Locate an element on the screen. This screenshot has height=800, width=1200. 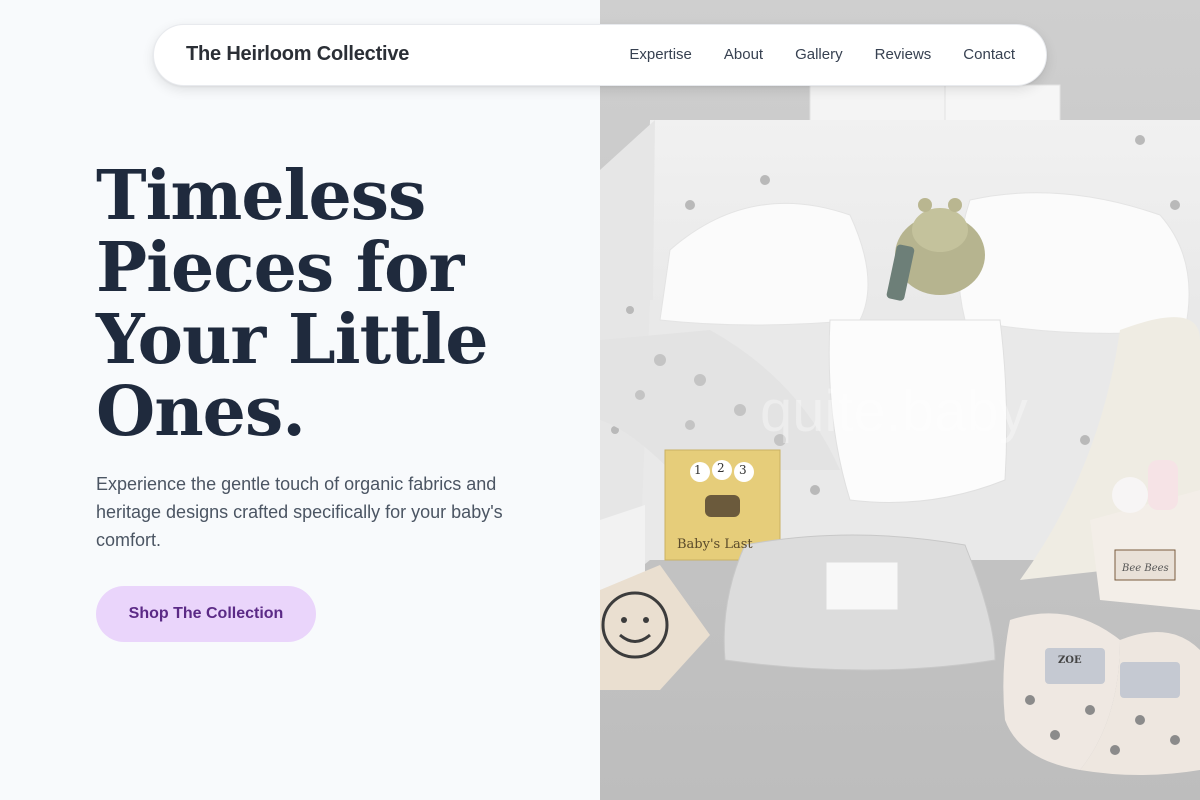
book-title: Baby's Last is located at coordinates (715, 544).